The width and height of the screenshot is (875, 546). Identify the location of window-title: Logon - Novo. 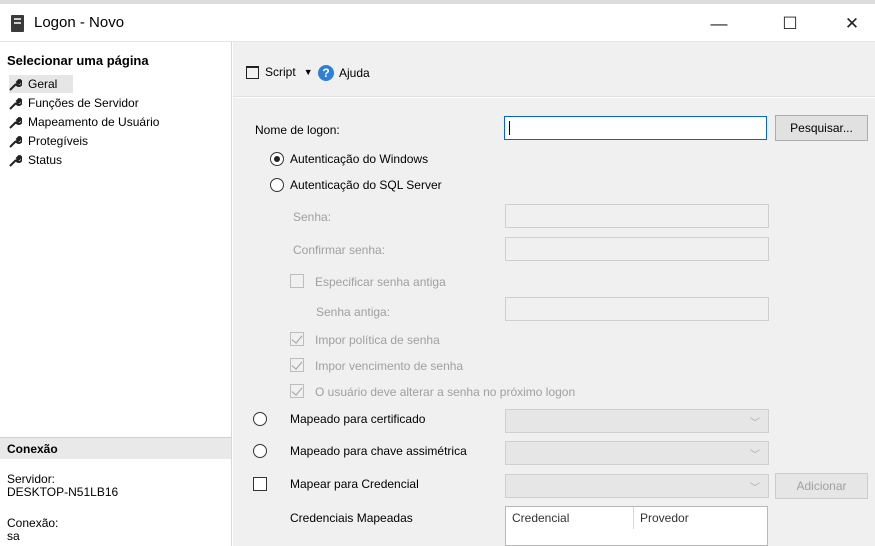
(79, 22).